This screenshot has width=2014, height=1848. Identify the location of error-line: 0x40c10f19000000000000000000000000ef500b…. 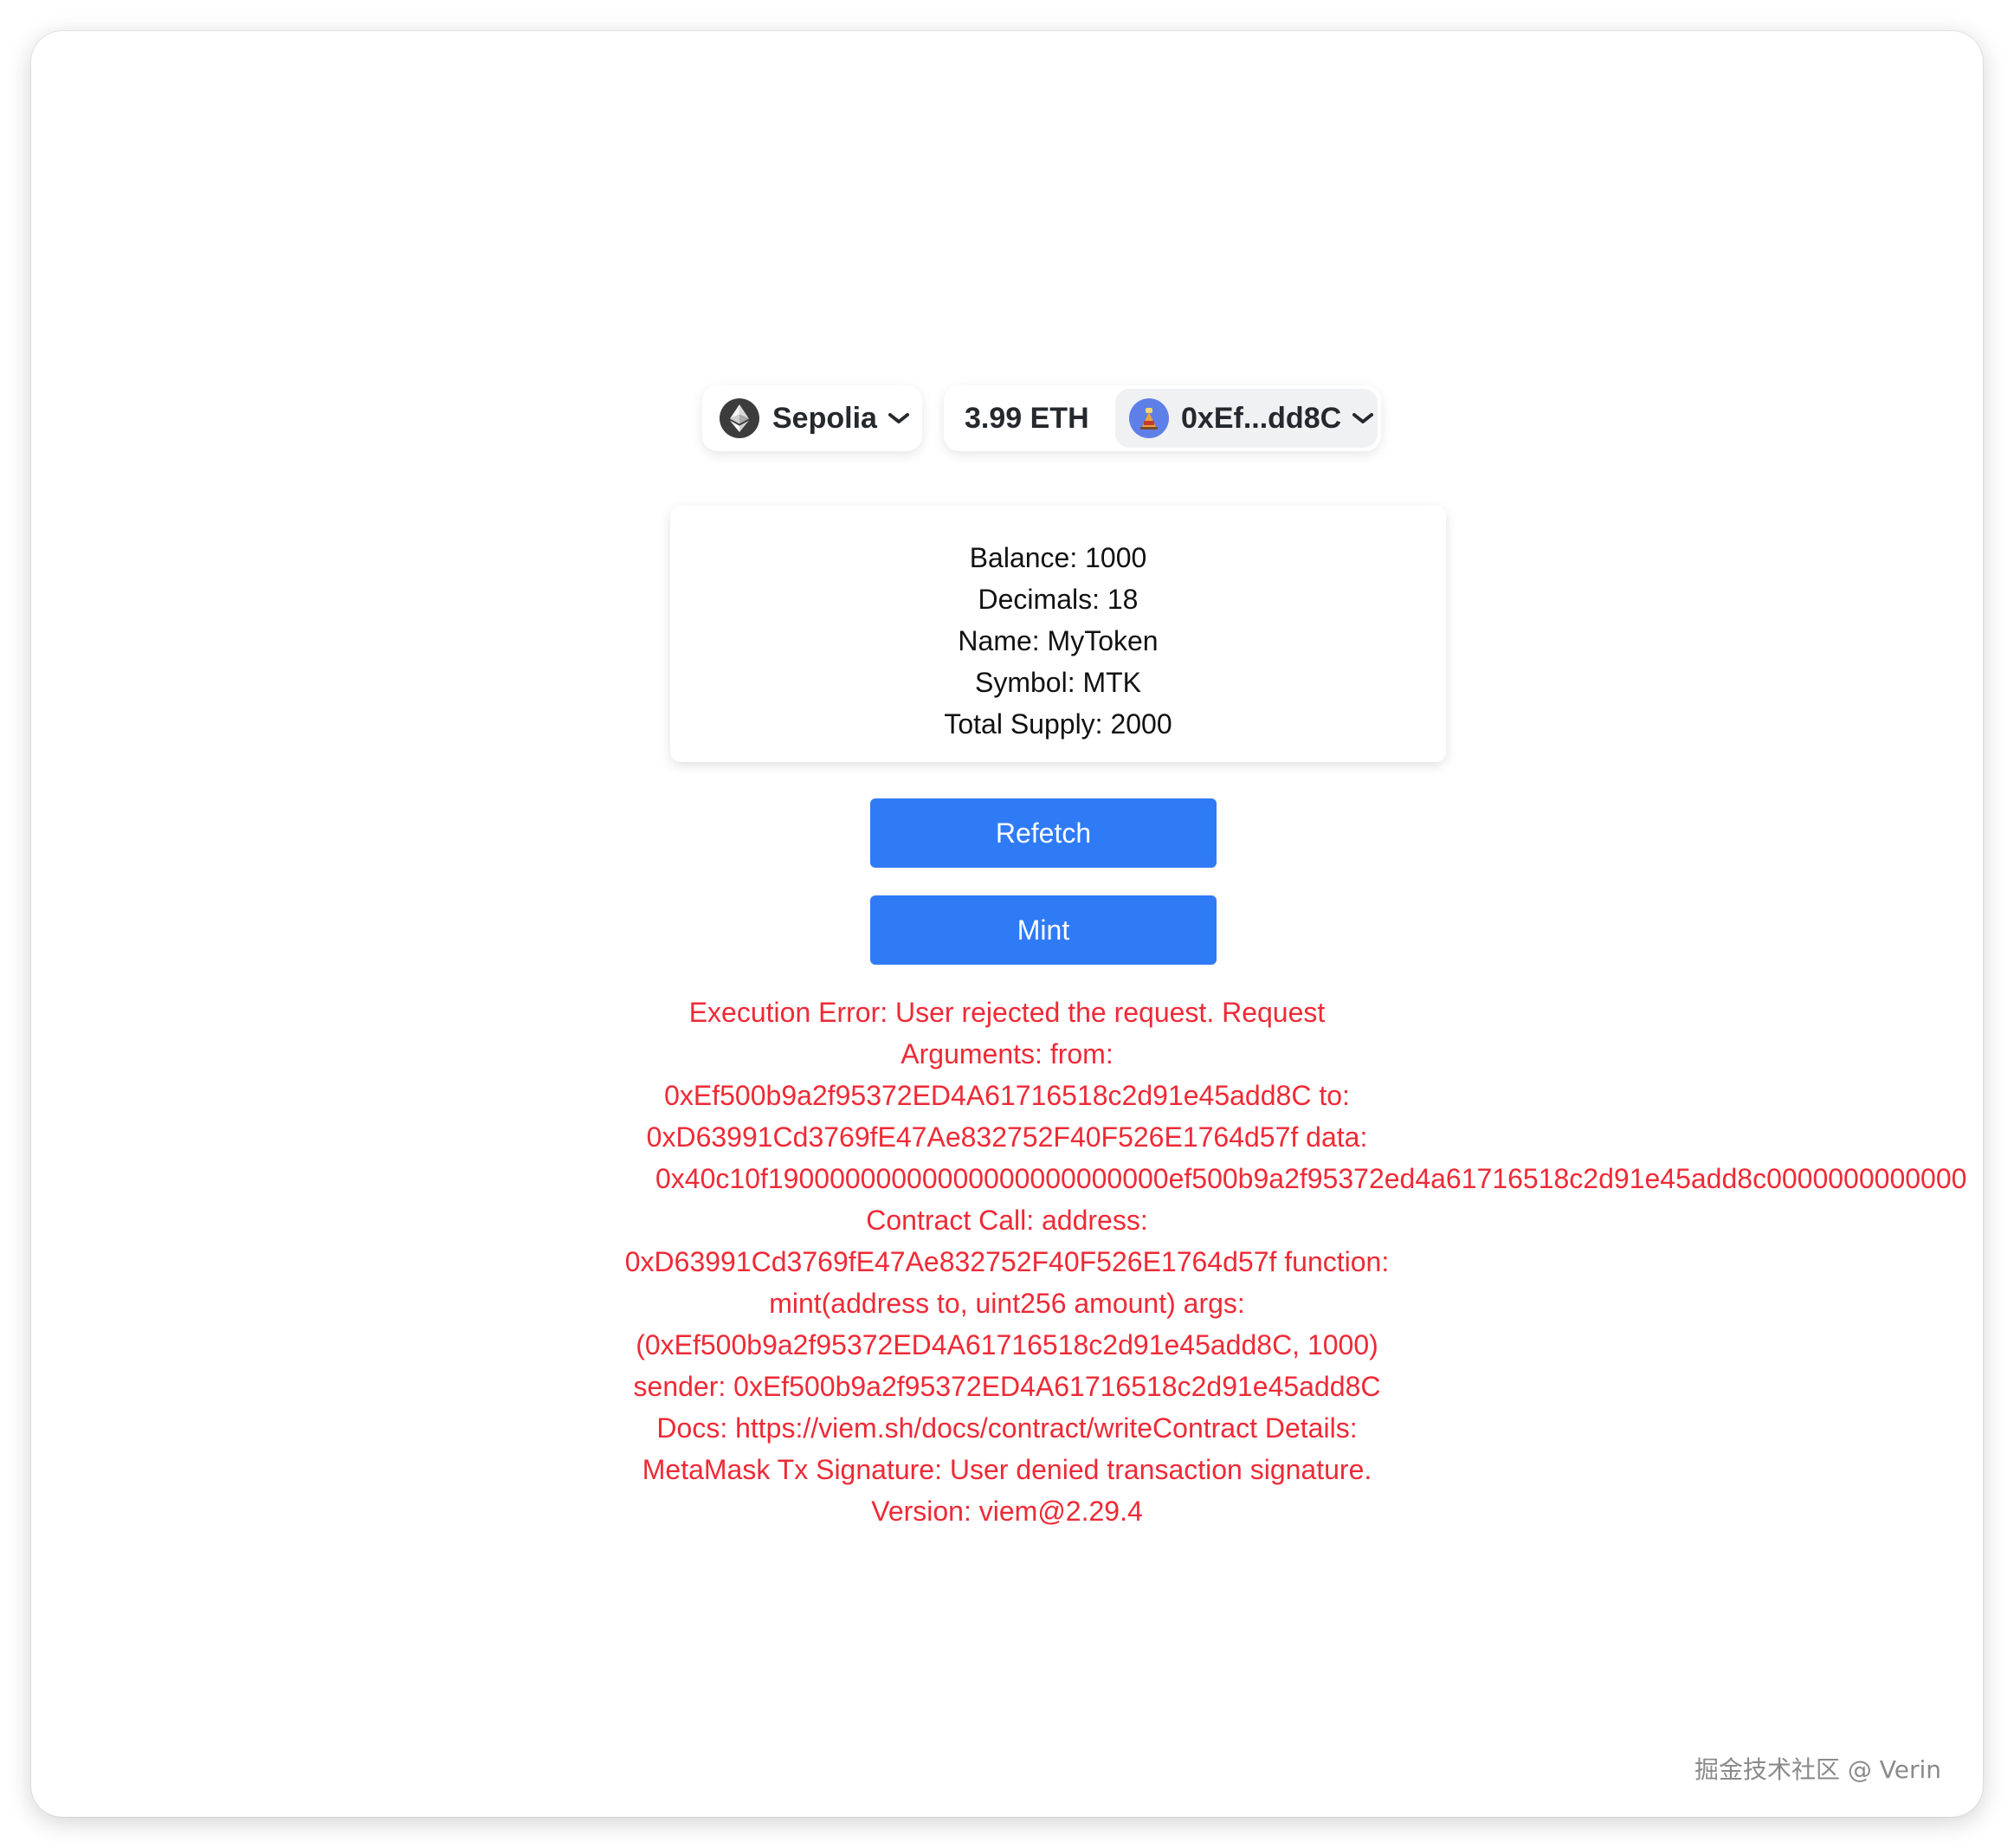
(1311, 1178).